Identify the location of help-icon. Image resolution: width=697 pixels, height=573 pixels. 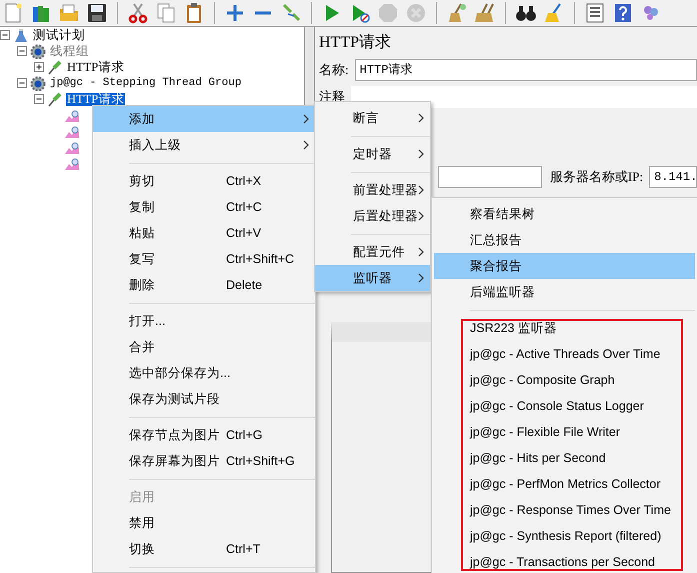
(623, 13).